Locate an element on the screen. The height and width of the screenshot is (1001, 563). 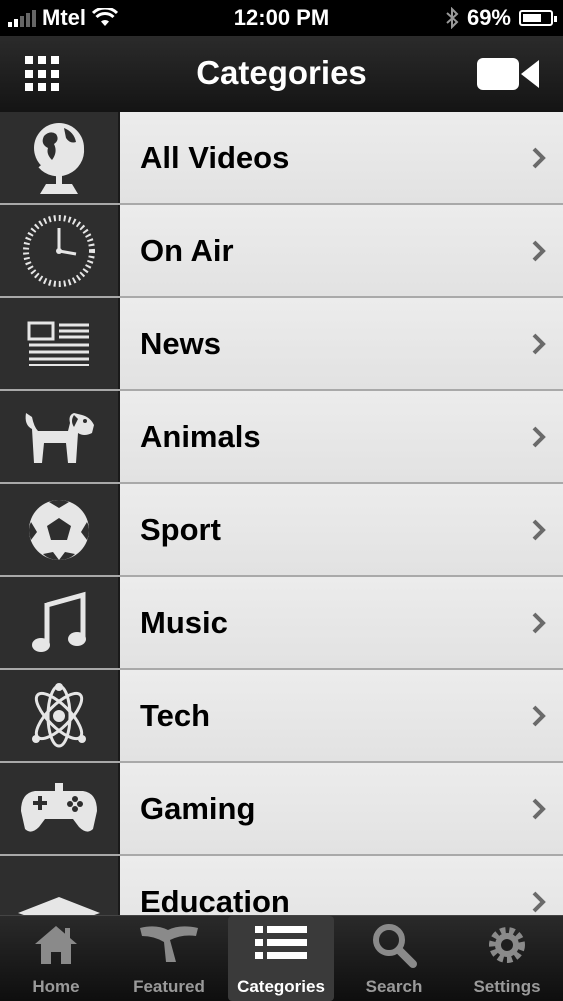
category-label: Gaming is located at coordinates (198, 808).